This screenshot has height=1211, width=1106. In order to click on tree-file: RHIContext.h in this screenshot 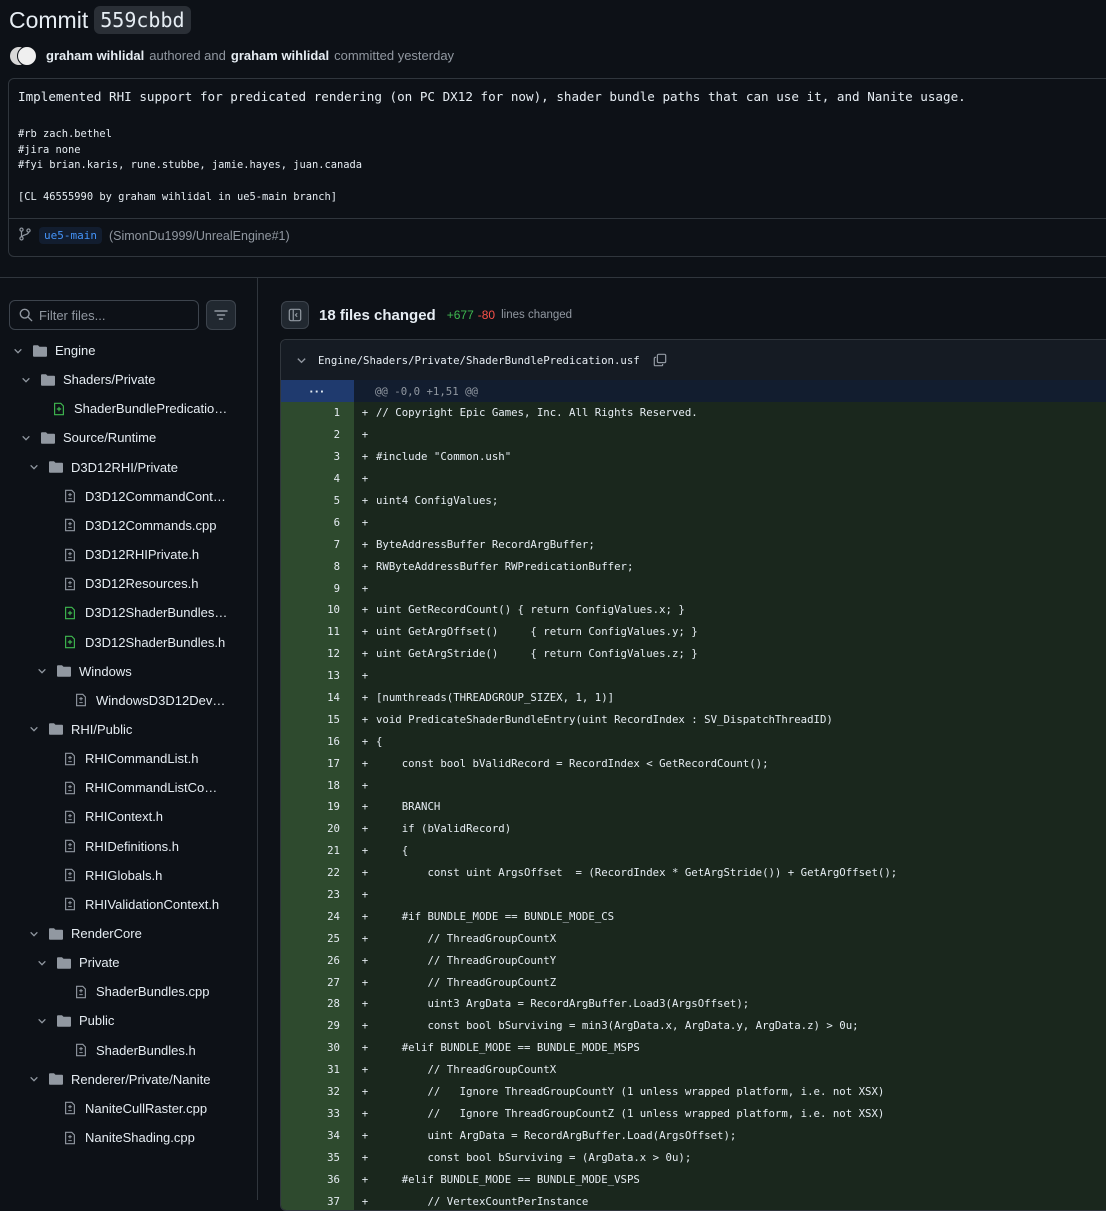, I will do `click(128, 816)`.